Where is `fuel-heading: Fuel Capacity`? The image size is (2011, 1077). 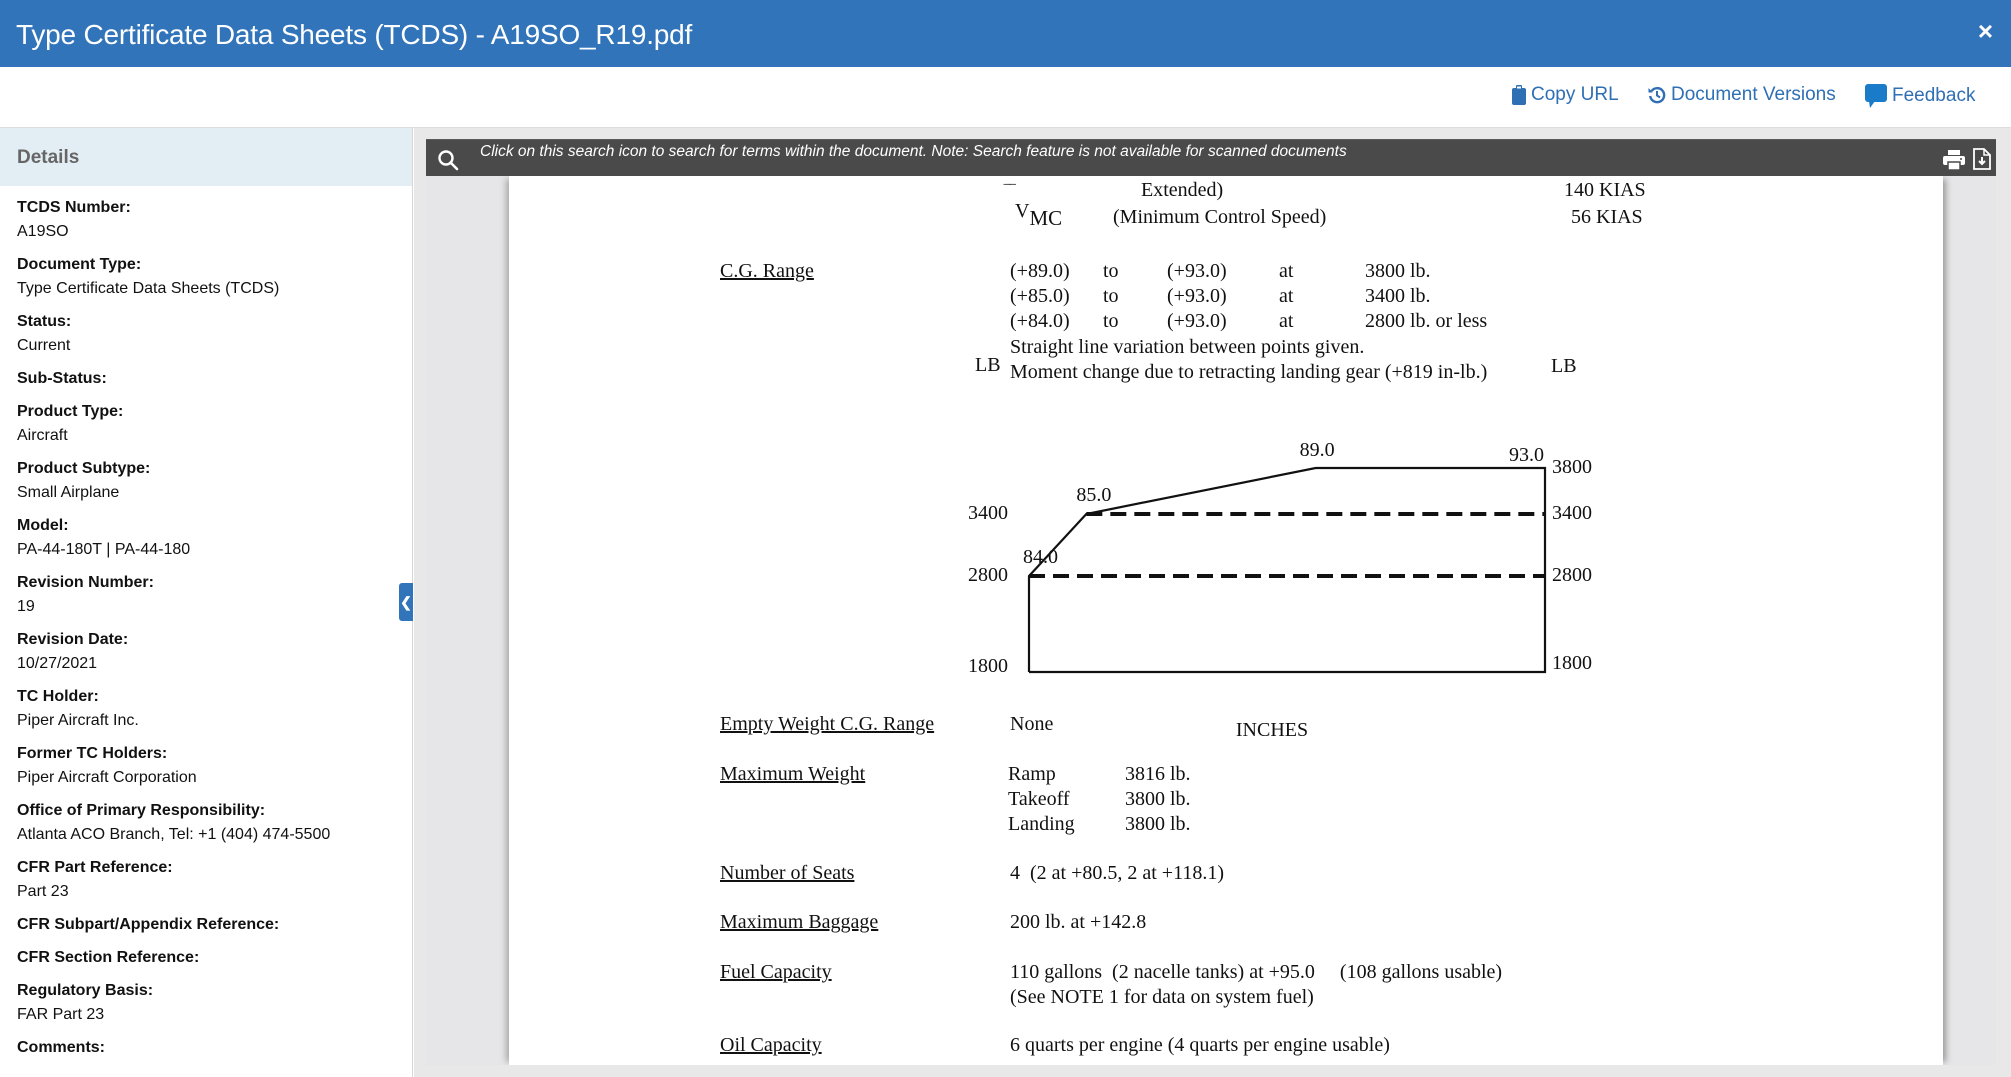
fuel-heading: Fuel Capacity is located at coordinates (776, 972).